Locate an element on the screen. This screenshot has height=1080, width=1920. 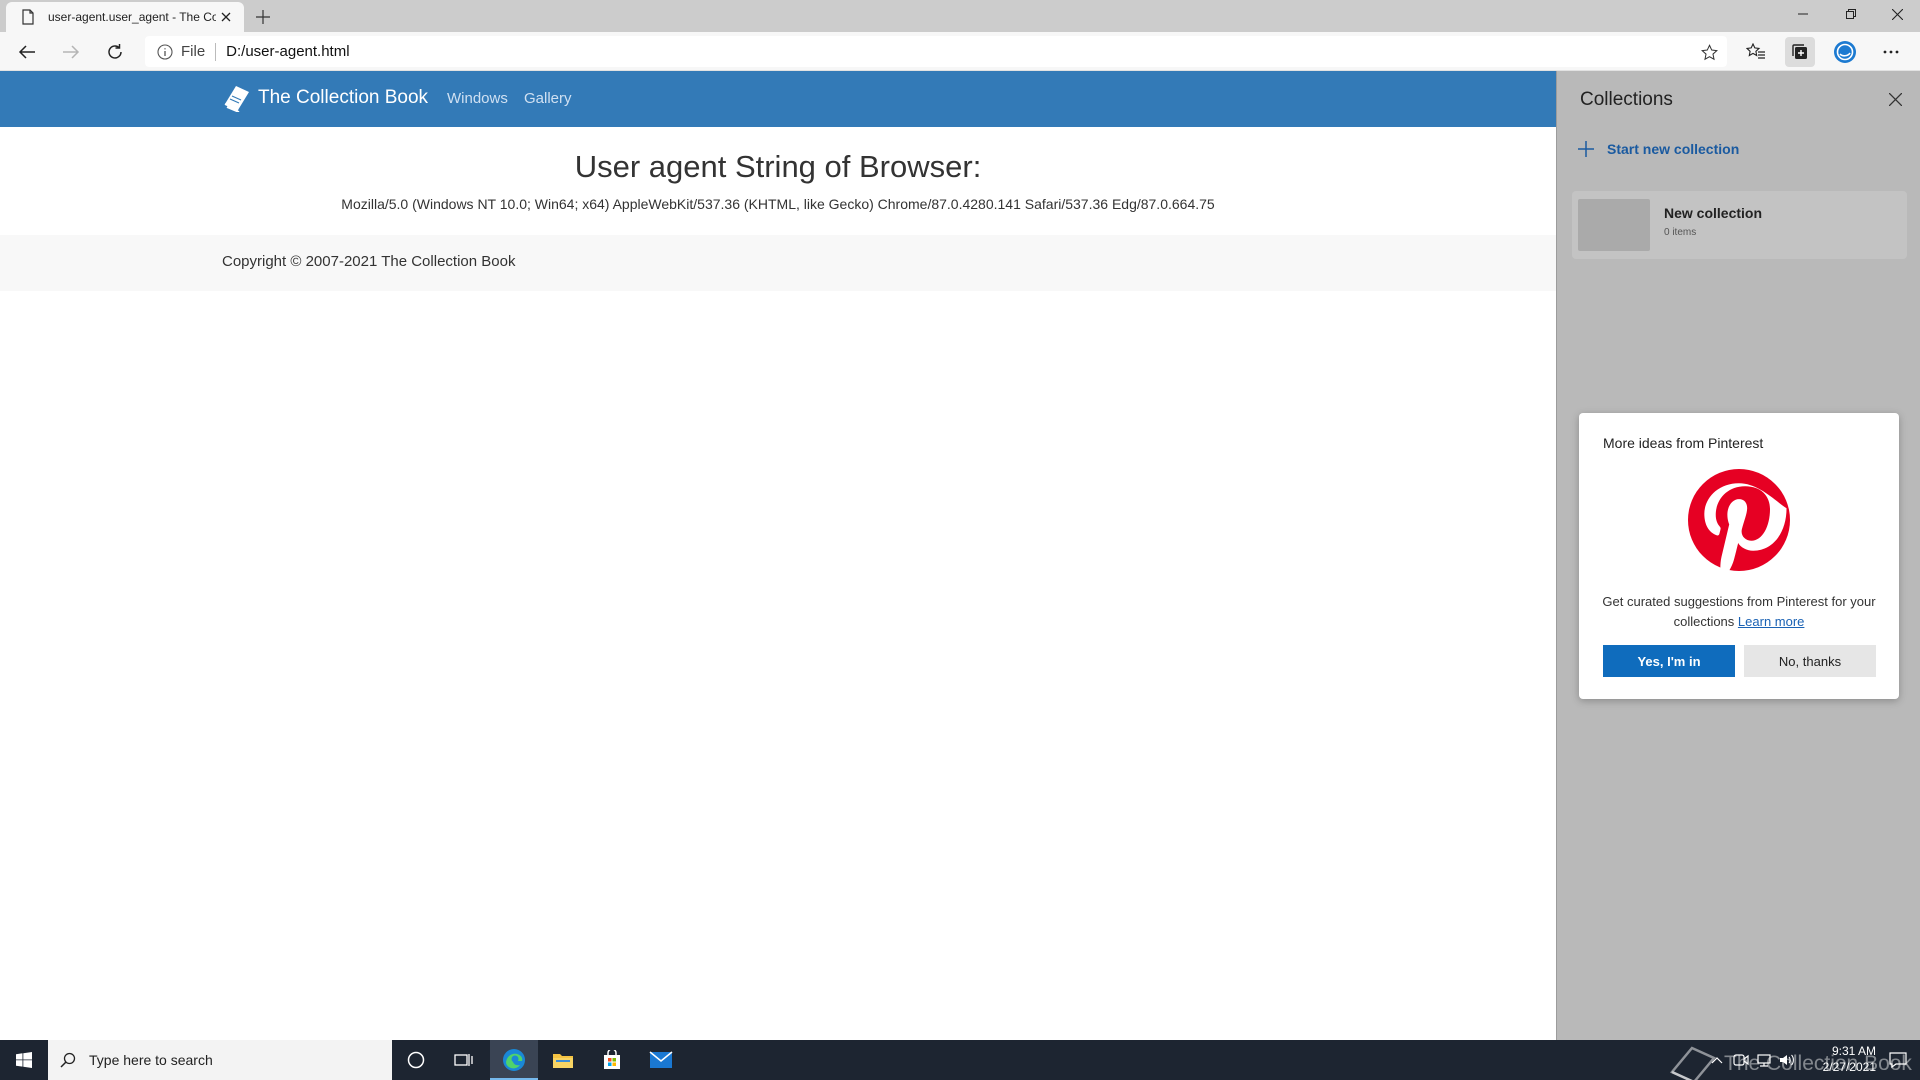
mail-icon is located at coordinates (661, 1060).